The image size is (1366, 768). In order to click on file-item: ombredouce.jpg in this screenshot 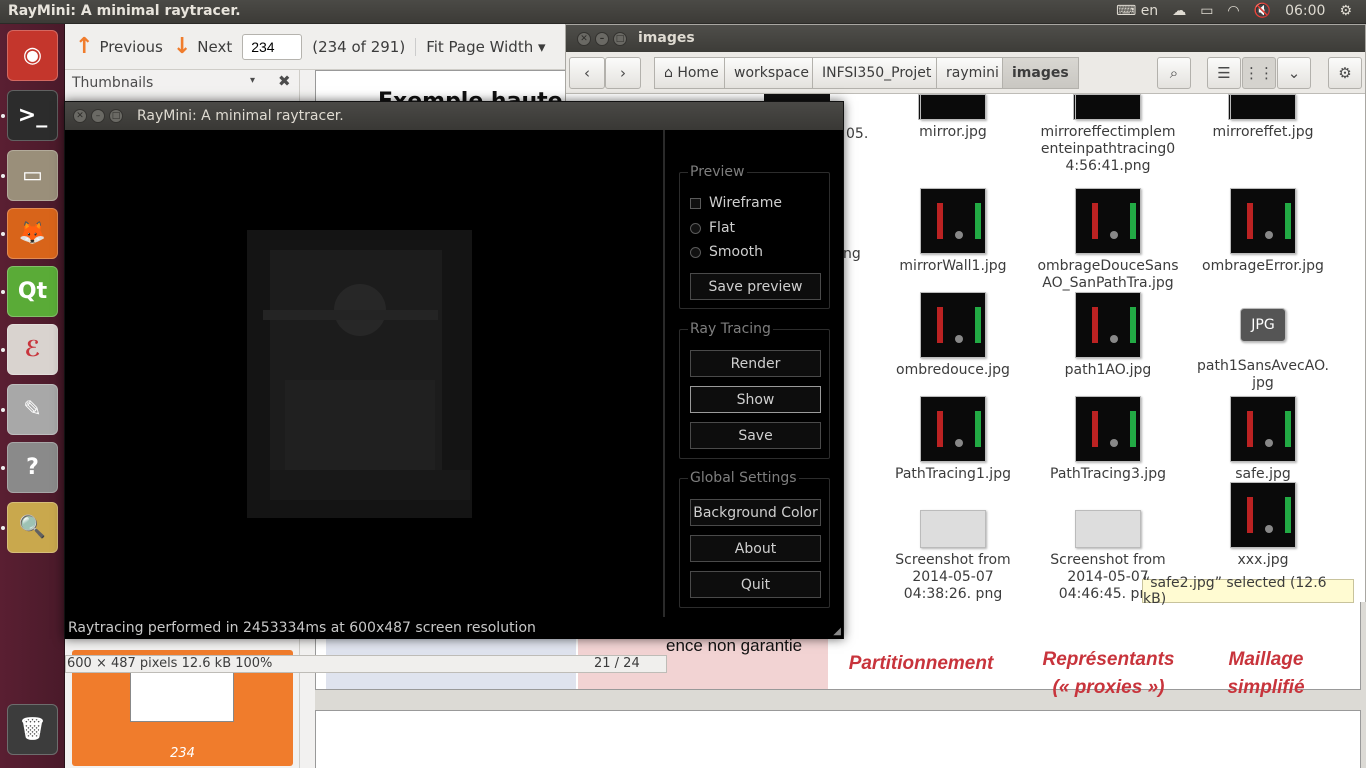, I will do `click(953, 335)`.